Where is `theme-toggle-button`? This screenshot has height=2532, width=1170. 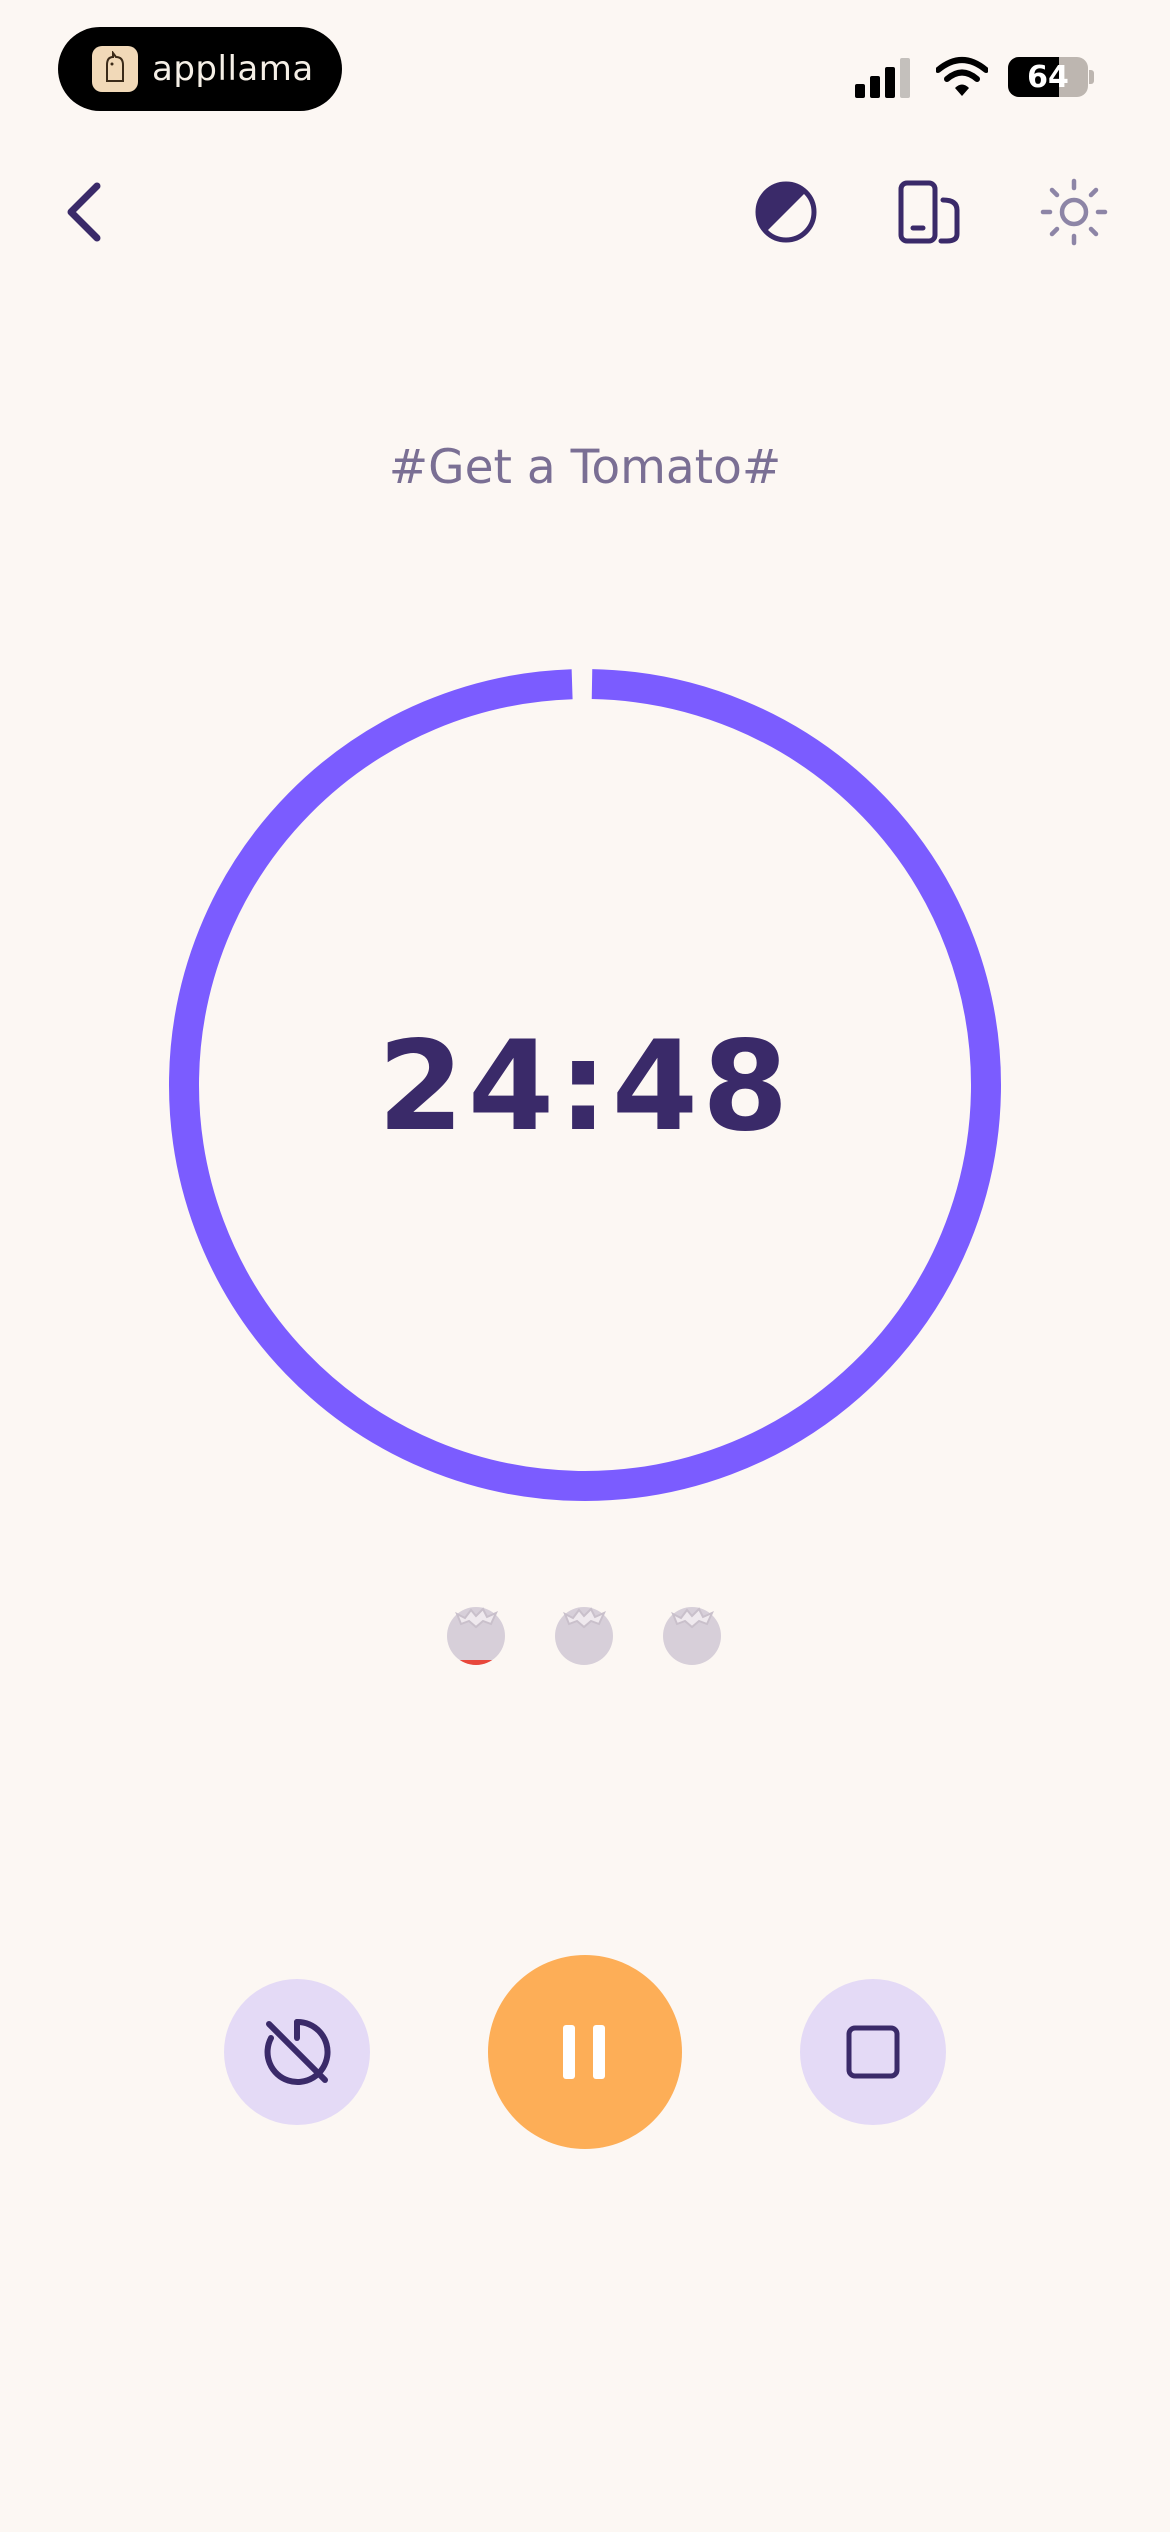
theme-toggle-button is located at coordinates (786, 212).